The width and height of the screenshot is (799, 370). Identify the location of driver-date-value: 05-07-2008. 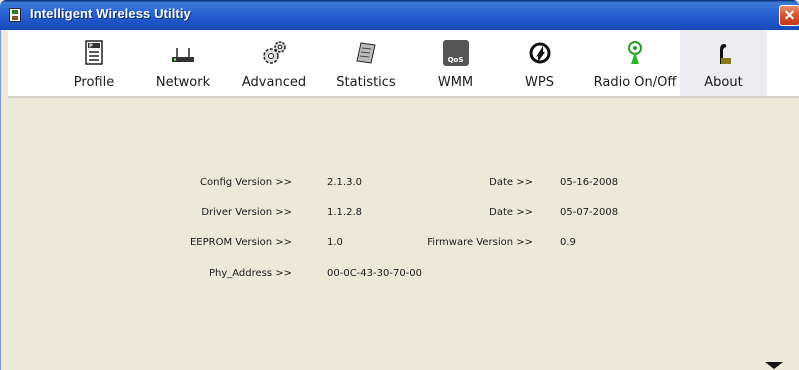
(589, 212).